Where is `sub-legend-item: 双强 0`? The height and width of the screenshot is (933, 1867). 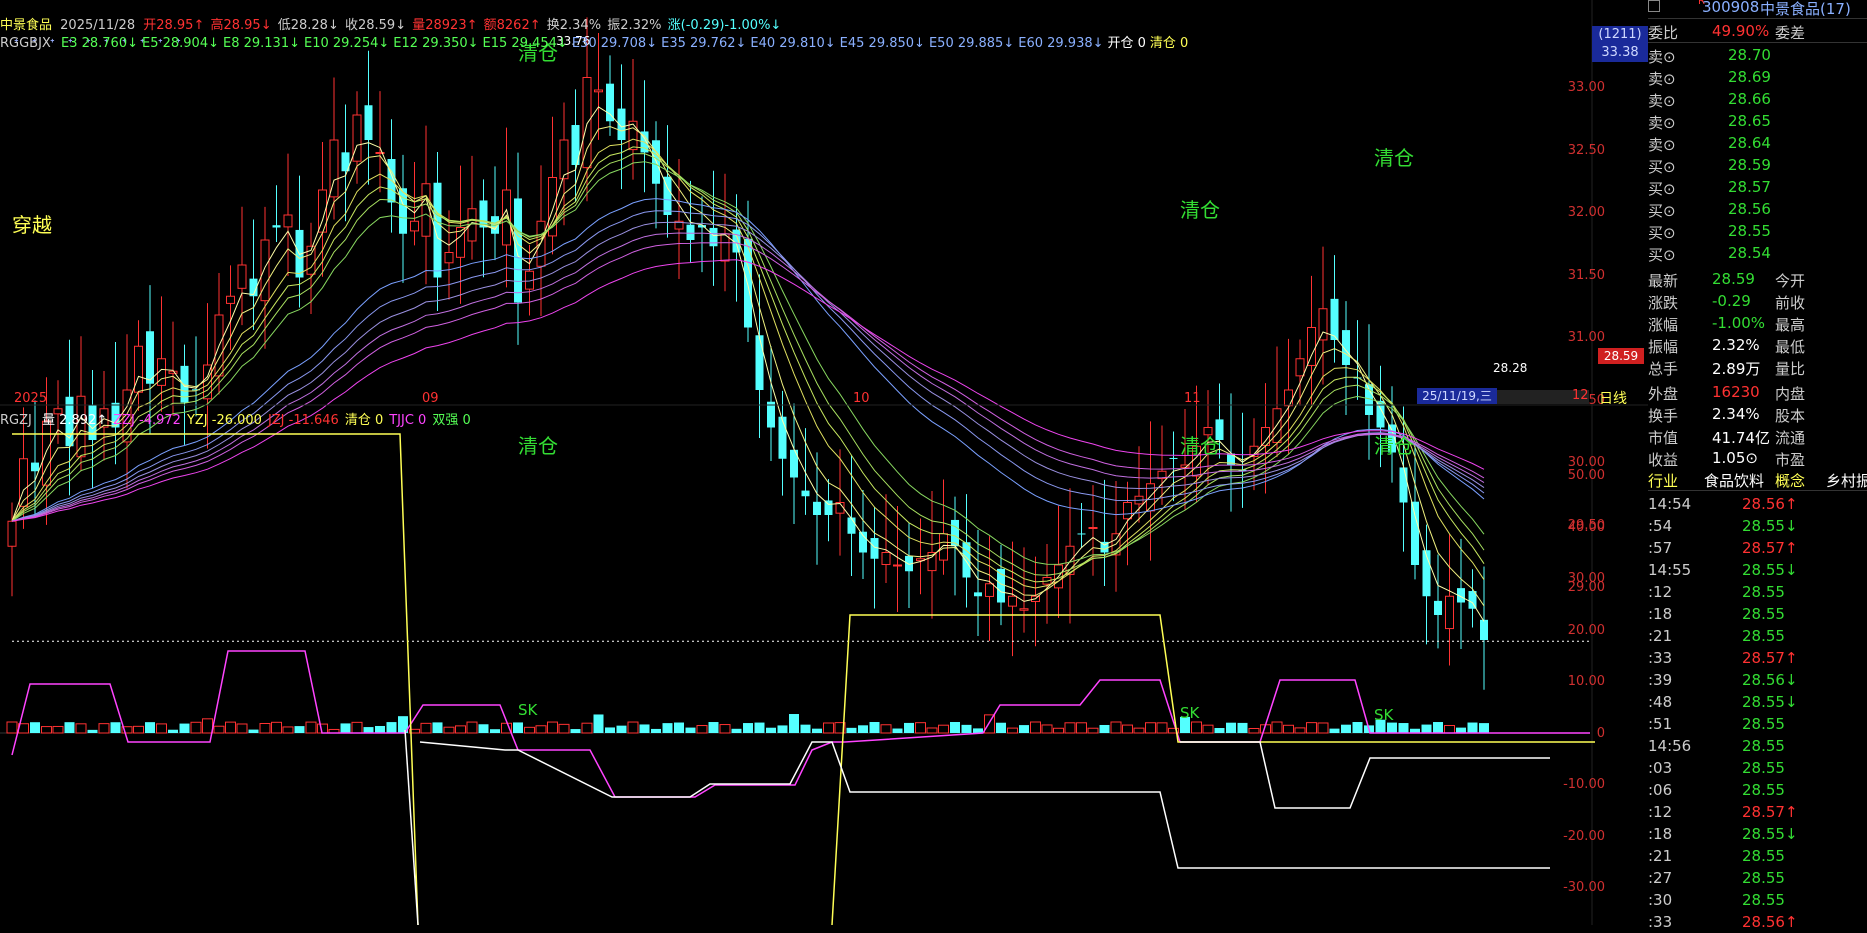
sub-legend-item: 双强 0 is located at coordinates (451, 420).